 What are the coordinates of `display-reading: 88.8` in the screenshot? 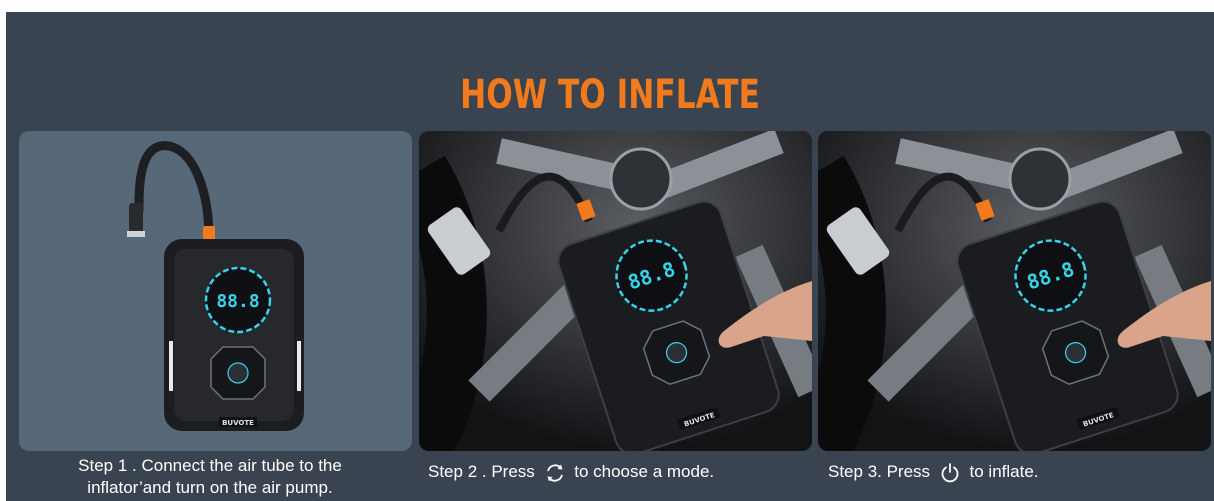 It's located at (237, 301).